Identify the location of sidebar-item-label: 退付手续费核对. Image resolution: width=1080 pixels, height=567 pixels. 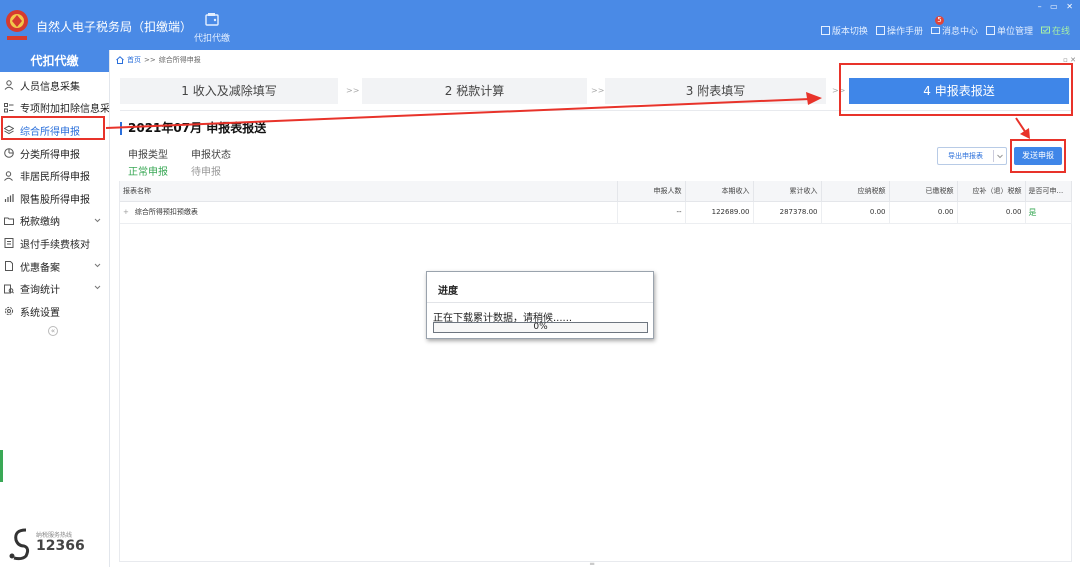
(55, 245).